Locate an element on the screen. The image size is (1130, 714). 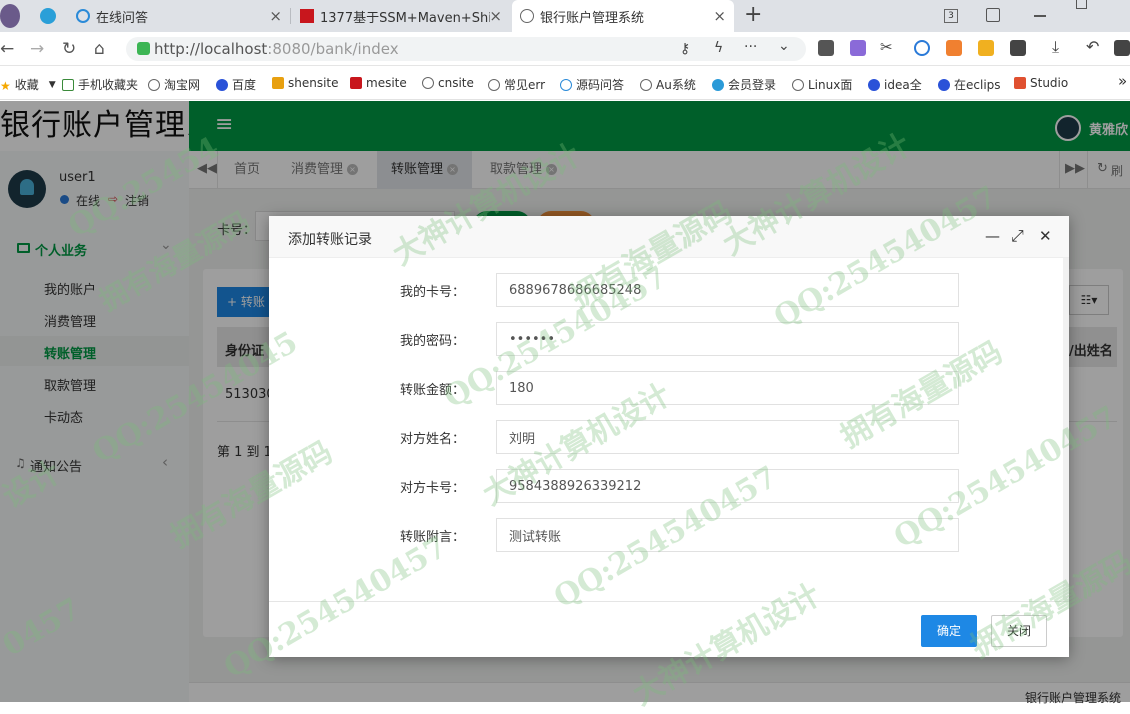
bookmark-taobao: 淘宝网 is located at coordinates (174, 84).